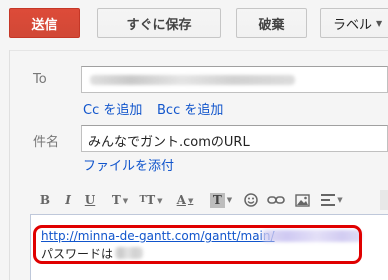  I want to click on link-icon, so click(276, 200).